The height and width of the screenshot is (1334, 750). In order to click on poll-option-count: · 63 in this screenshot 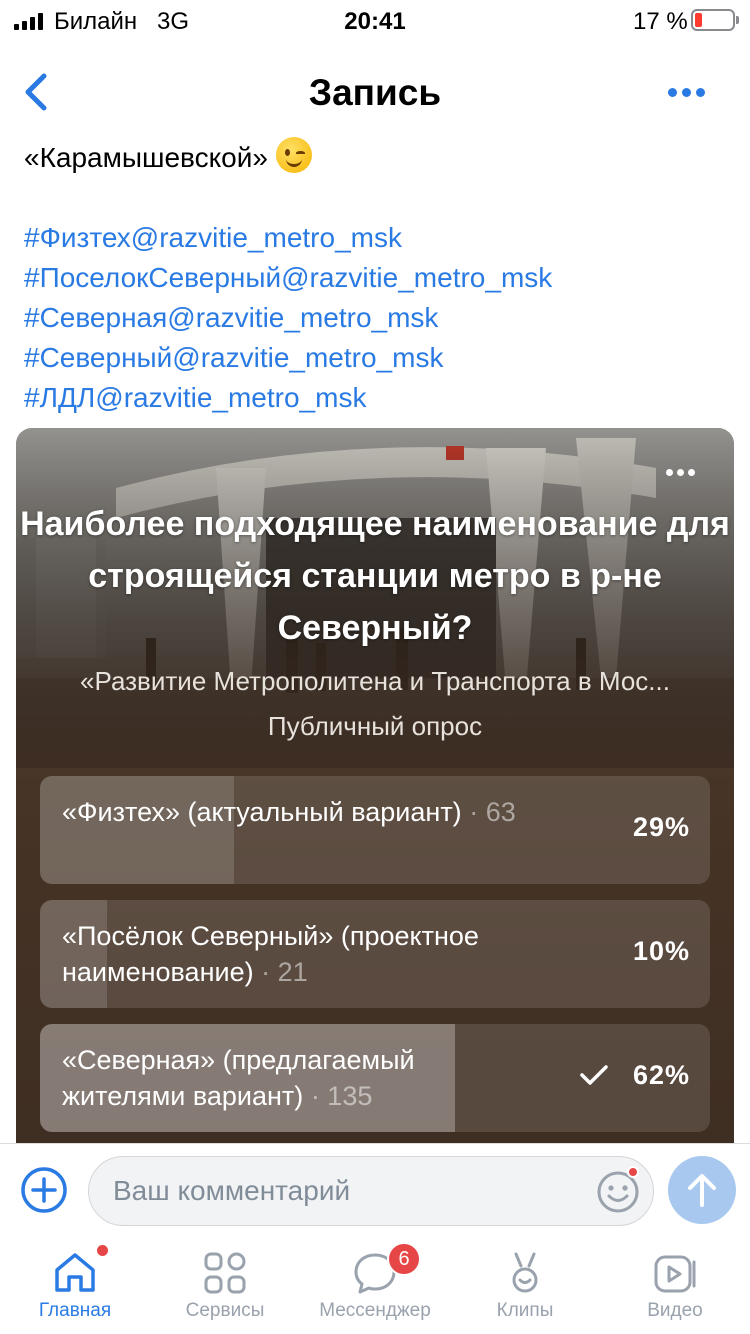, I will do `click(492, 812)`.